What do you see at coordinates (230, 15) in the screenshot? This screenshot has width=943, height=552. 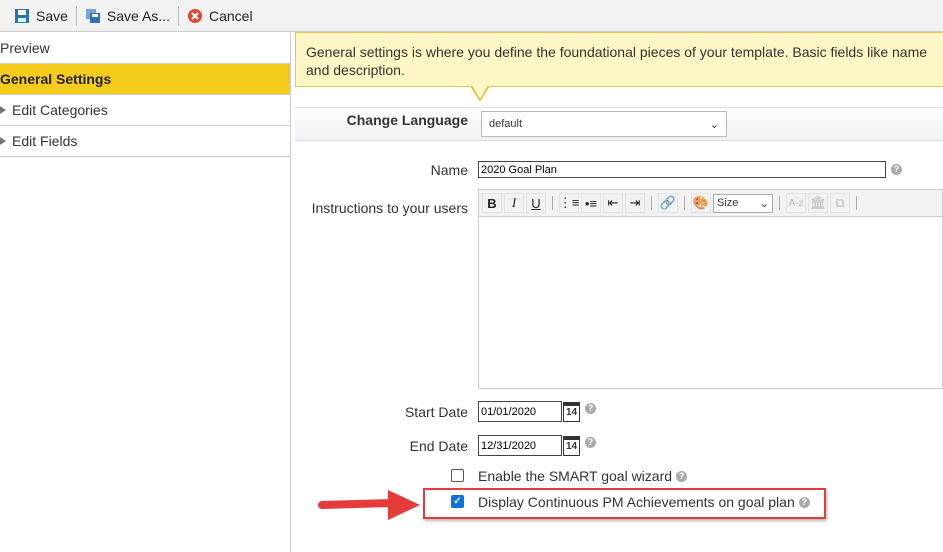 I see `cancel-label: Cancel` at bounding box center [230, 15].